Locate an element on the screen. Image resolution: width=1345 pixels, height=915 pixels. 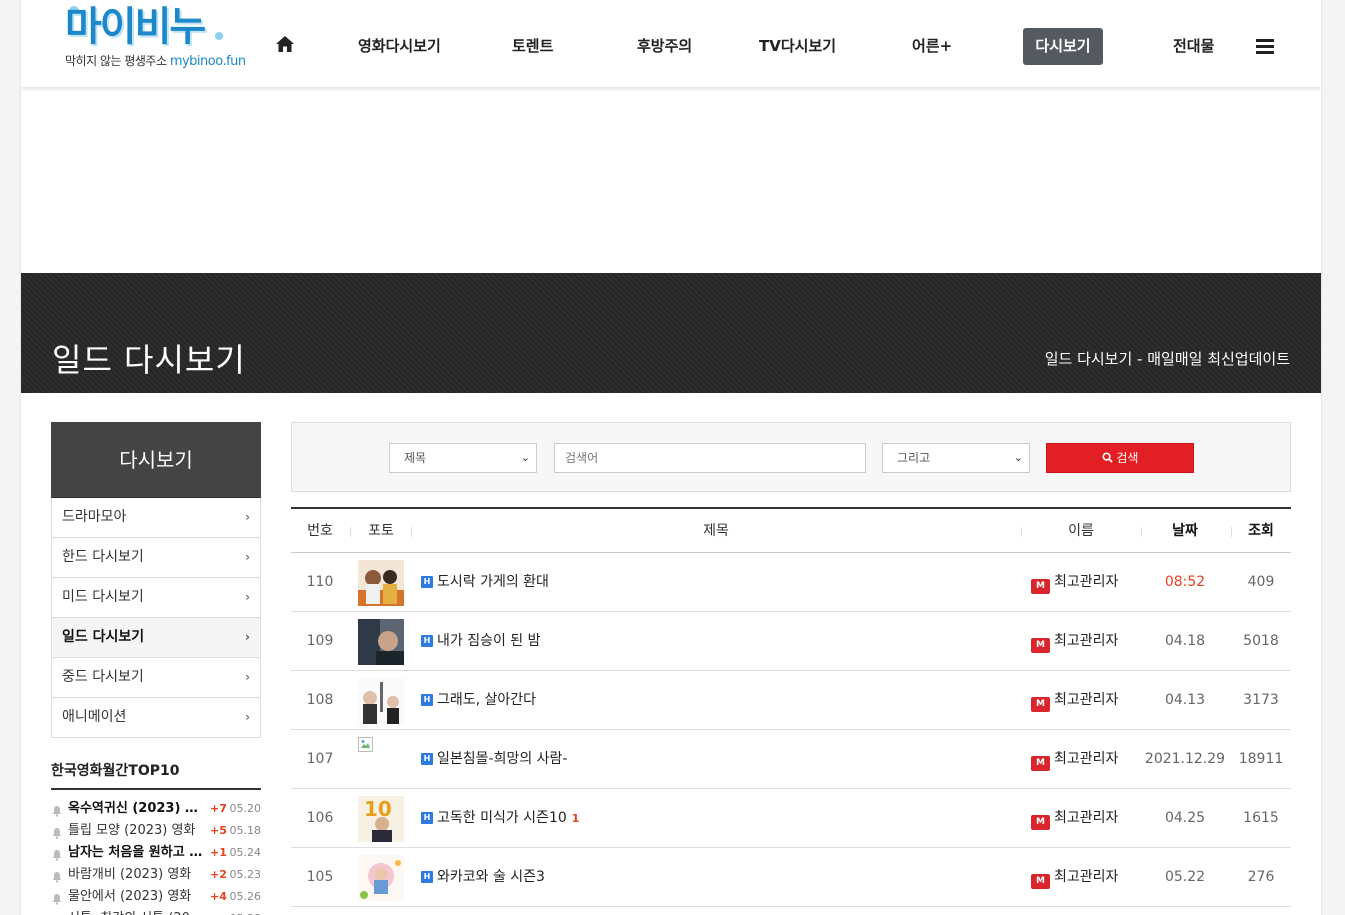
top10-item: 서특, 최강의 서특 (2023) 05.28 is located at coordinates (156, 911).